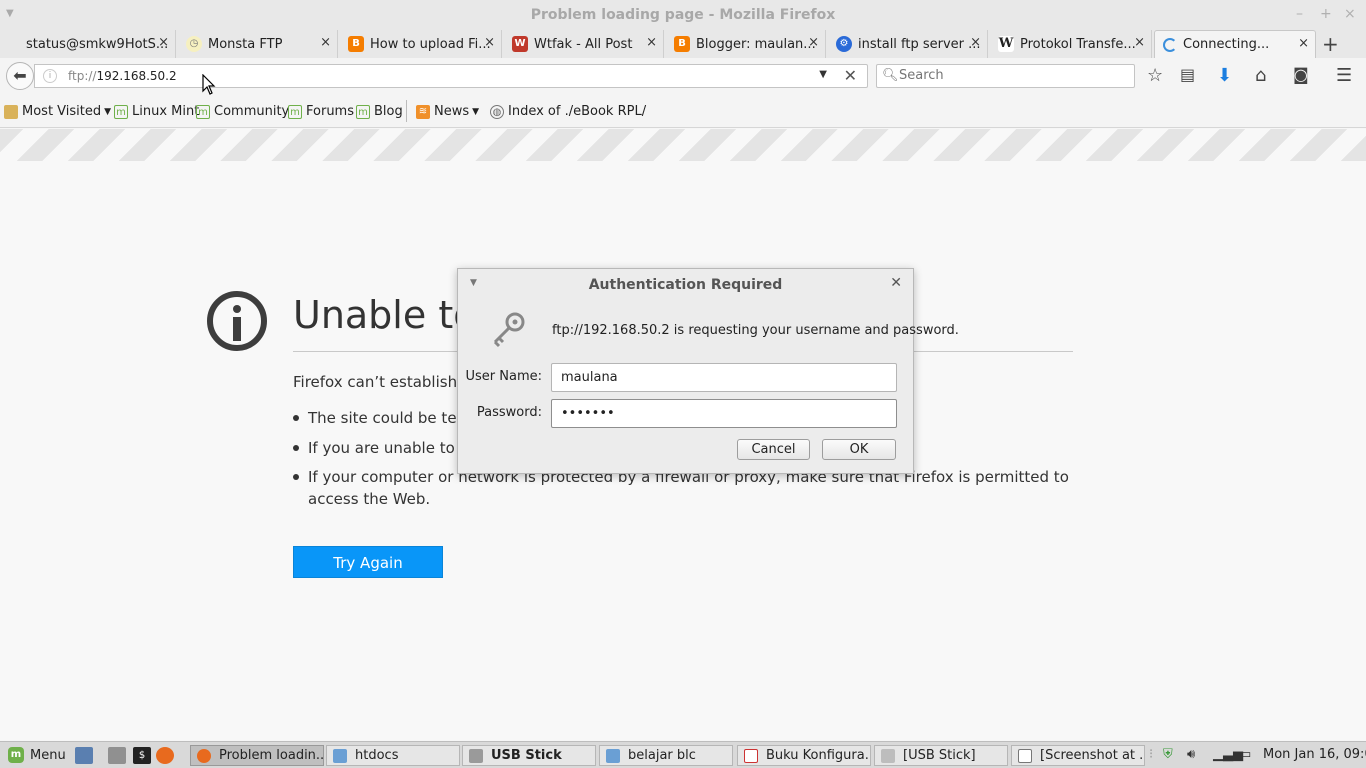 The image size is (1366, 768). Describe the element at coordinates (117, 755) in the screenshot. I see `file-manager-icon` at that location.